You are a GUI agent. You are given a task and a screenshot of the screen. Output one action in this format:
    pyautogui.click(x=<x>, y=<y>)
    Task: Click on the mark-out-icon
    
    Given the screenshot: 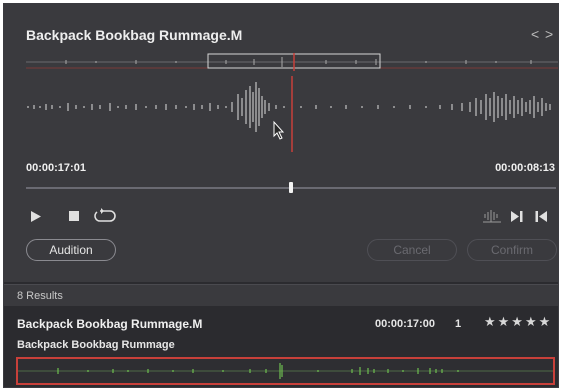 What is the action you would take?
    pyautogui.click(x=541, y=216)
    